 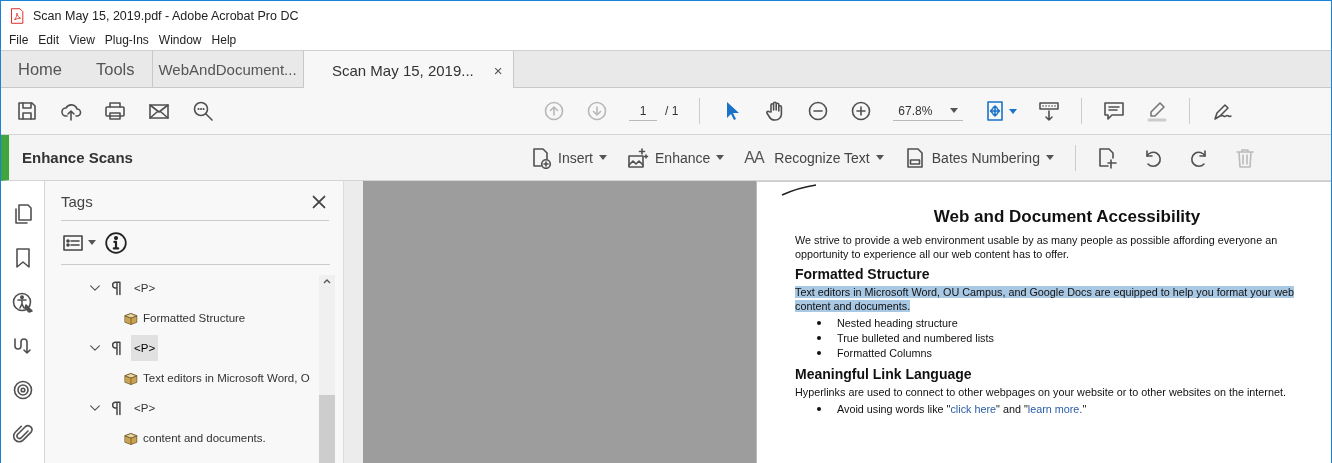 I want to click on tool-menu-button: AA Recognize Text, so click(x=814, y=157).